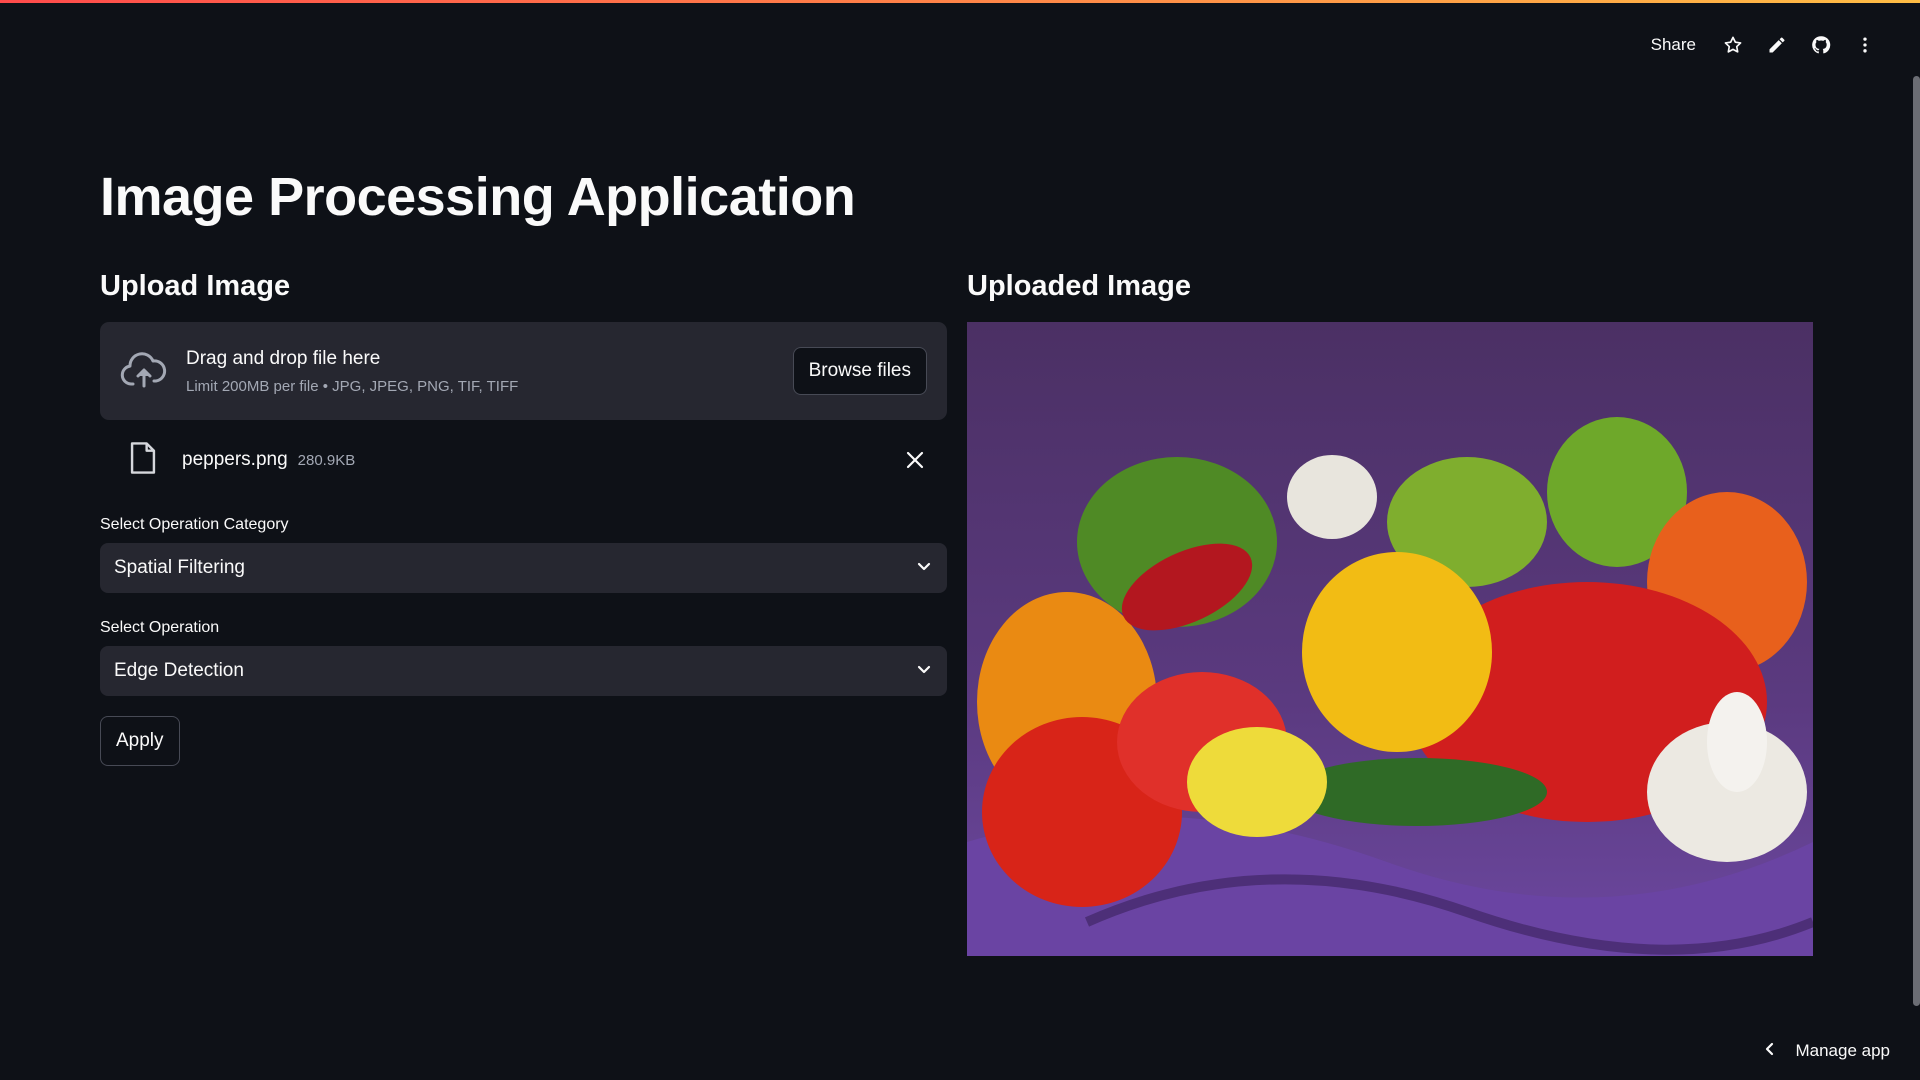 The height and width of the screenshot is (1080, 1920). What do you see at coordinates (195, 286) in the screenshot?
I see `upload-heading: Upload Image` at bounding box center [195, 286].